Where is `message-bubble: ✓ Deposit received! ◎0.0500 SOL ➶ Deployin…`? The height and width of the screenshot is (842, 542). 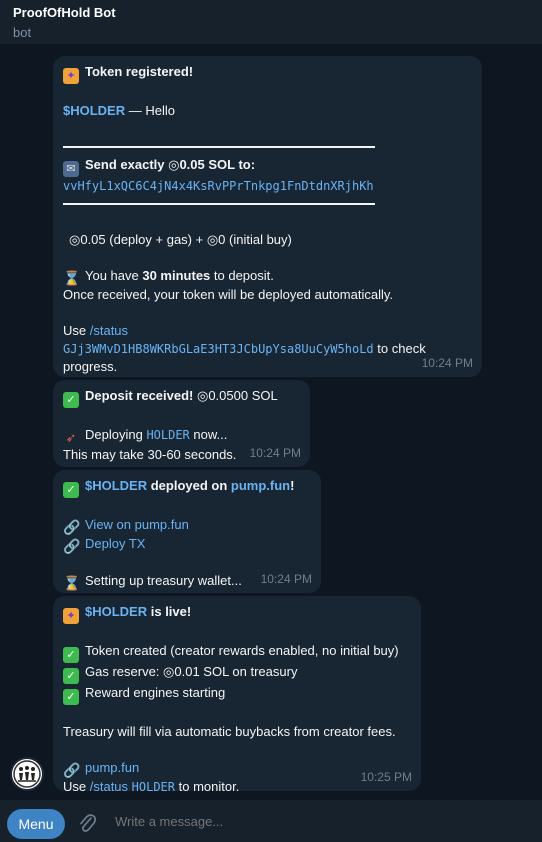
message-bubble: ✓ Deposit received! ◎0.0500 SOL ➶ Deployin… is located at coordinates (181, 423).